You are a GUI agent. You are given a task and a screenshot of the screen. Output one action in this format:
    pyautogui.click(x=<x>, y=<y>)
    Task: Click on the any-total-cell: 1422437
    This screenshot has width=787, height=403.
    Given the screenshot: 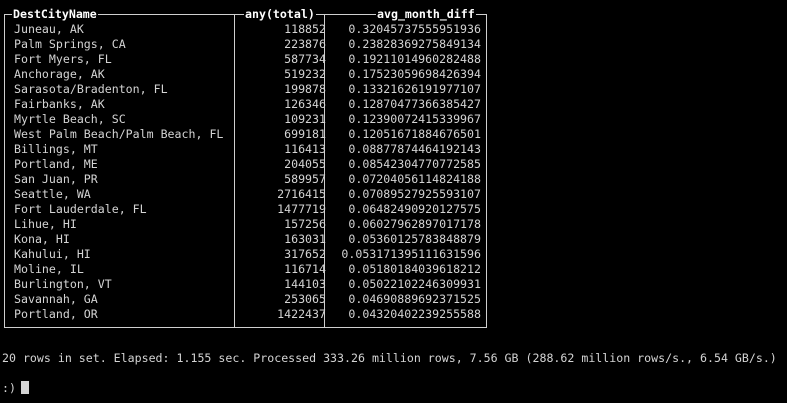 What is the action you would take?
    pyautogui.click(x=301, y=314)
    